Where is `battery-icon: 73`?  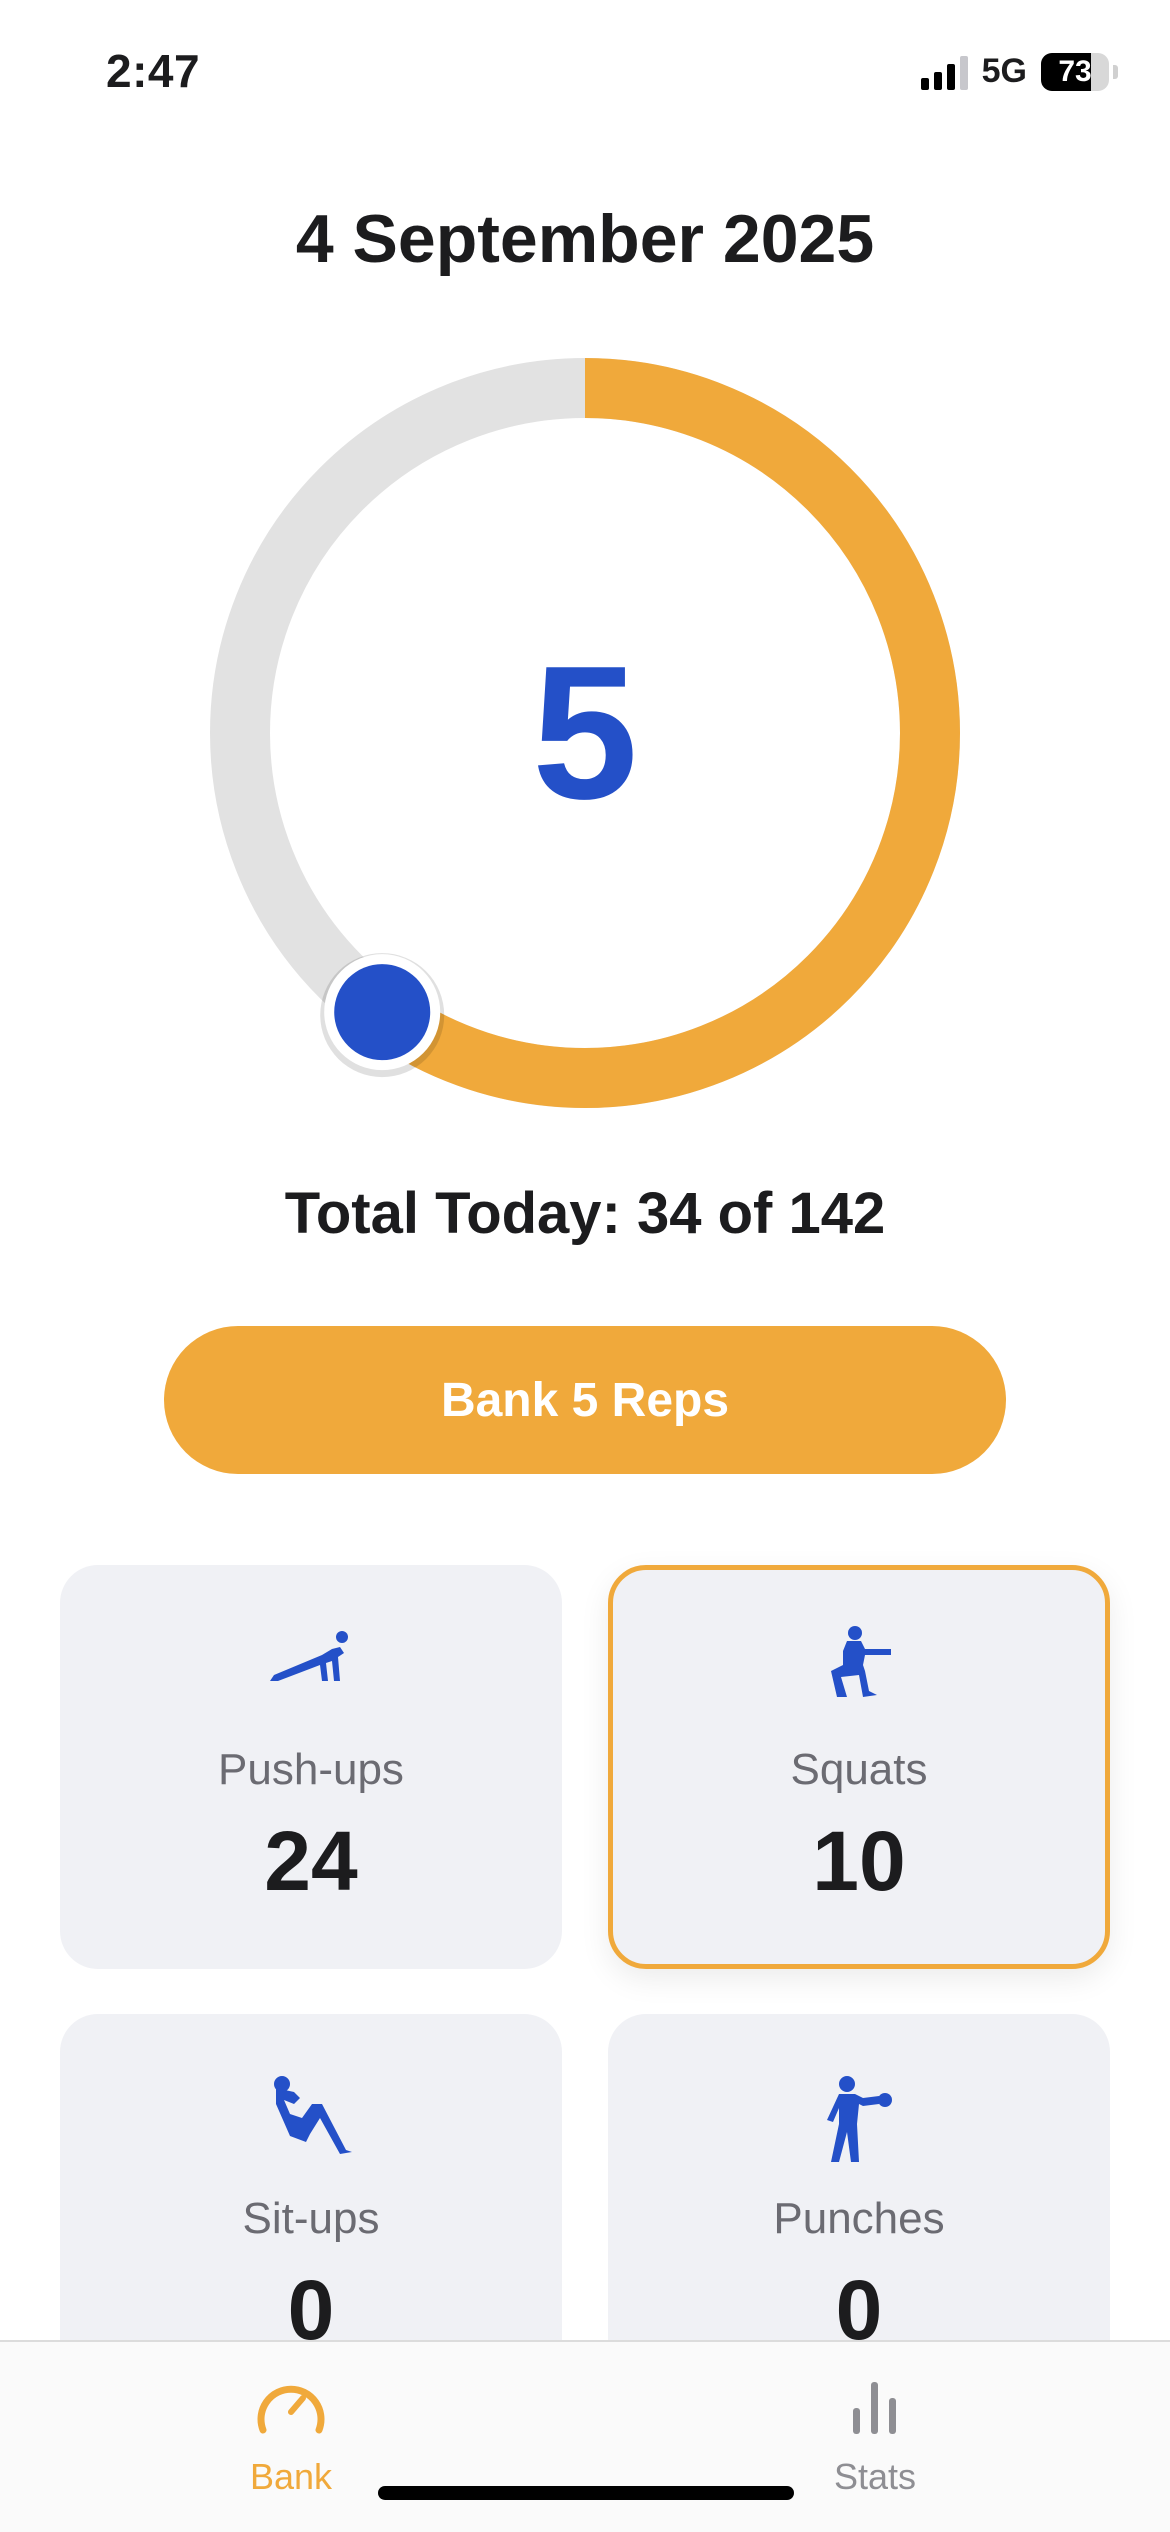
battery-icon: 73 is located at coordinates (1075, 71).